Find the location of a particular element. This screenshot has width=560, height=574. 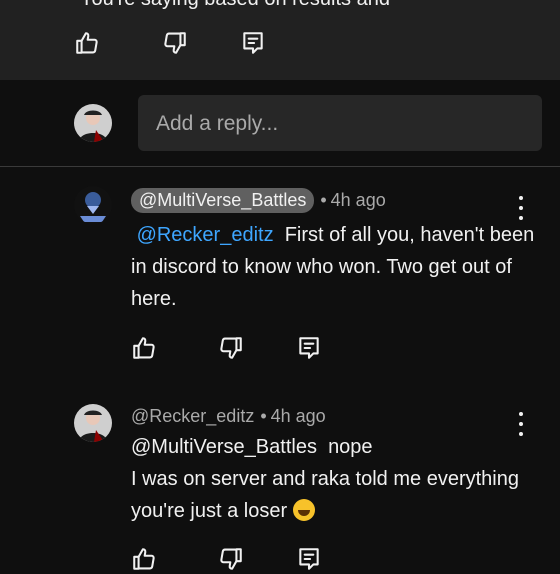

reply-2-like-button is located at coordinates (144, 559).